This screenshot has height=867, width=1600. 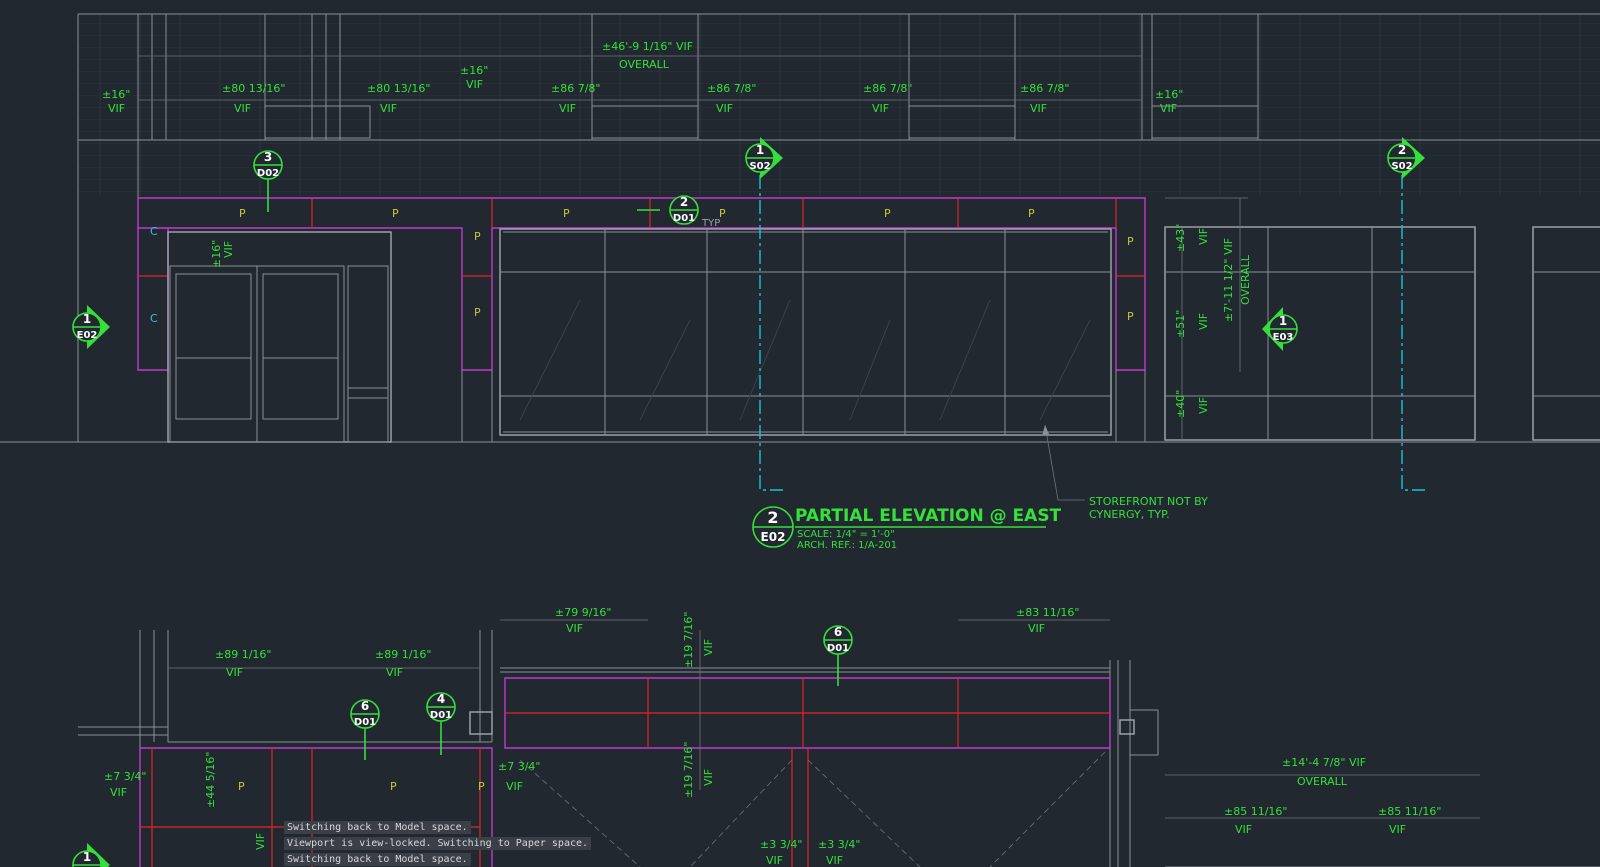 I want to click on svg-text: ±44 5/16", so click(x=210, y=780).